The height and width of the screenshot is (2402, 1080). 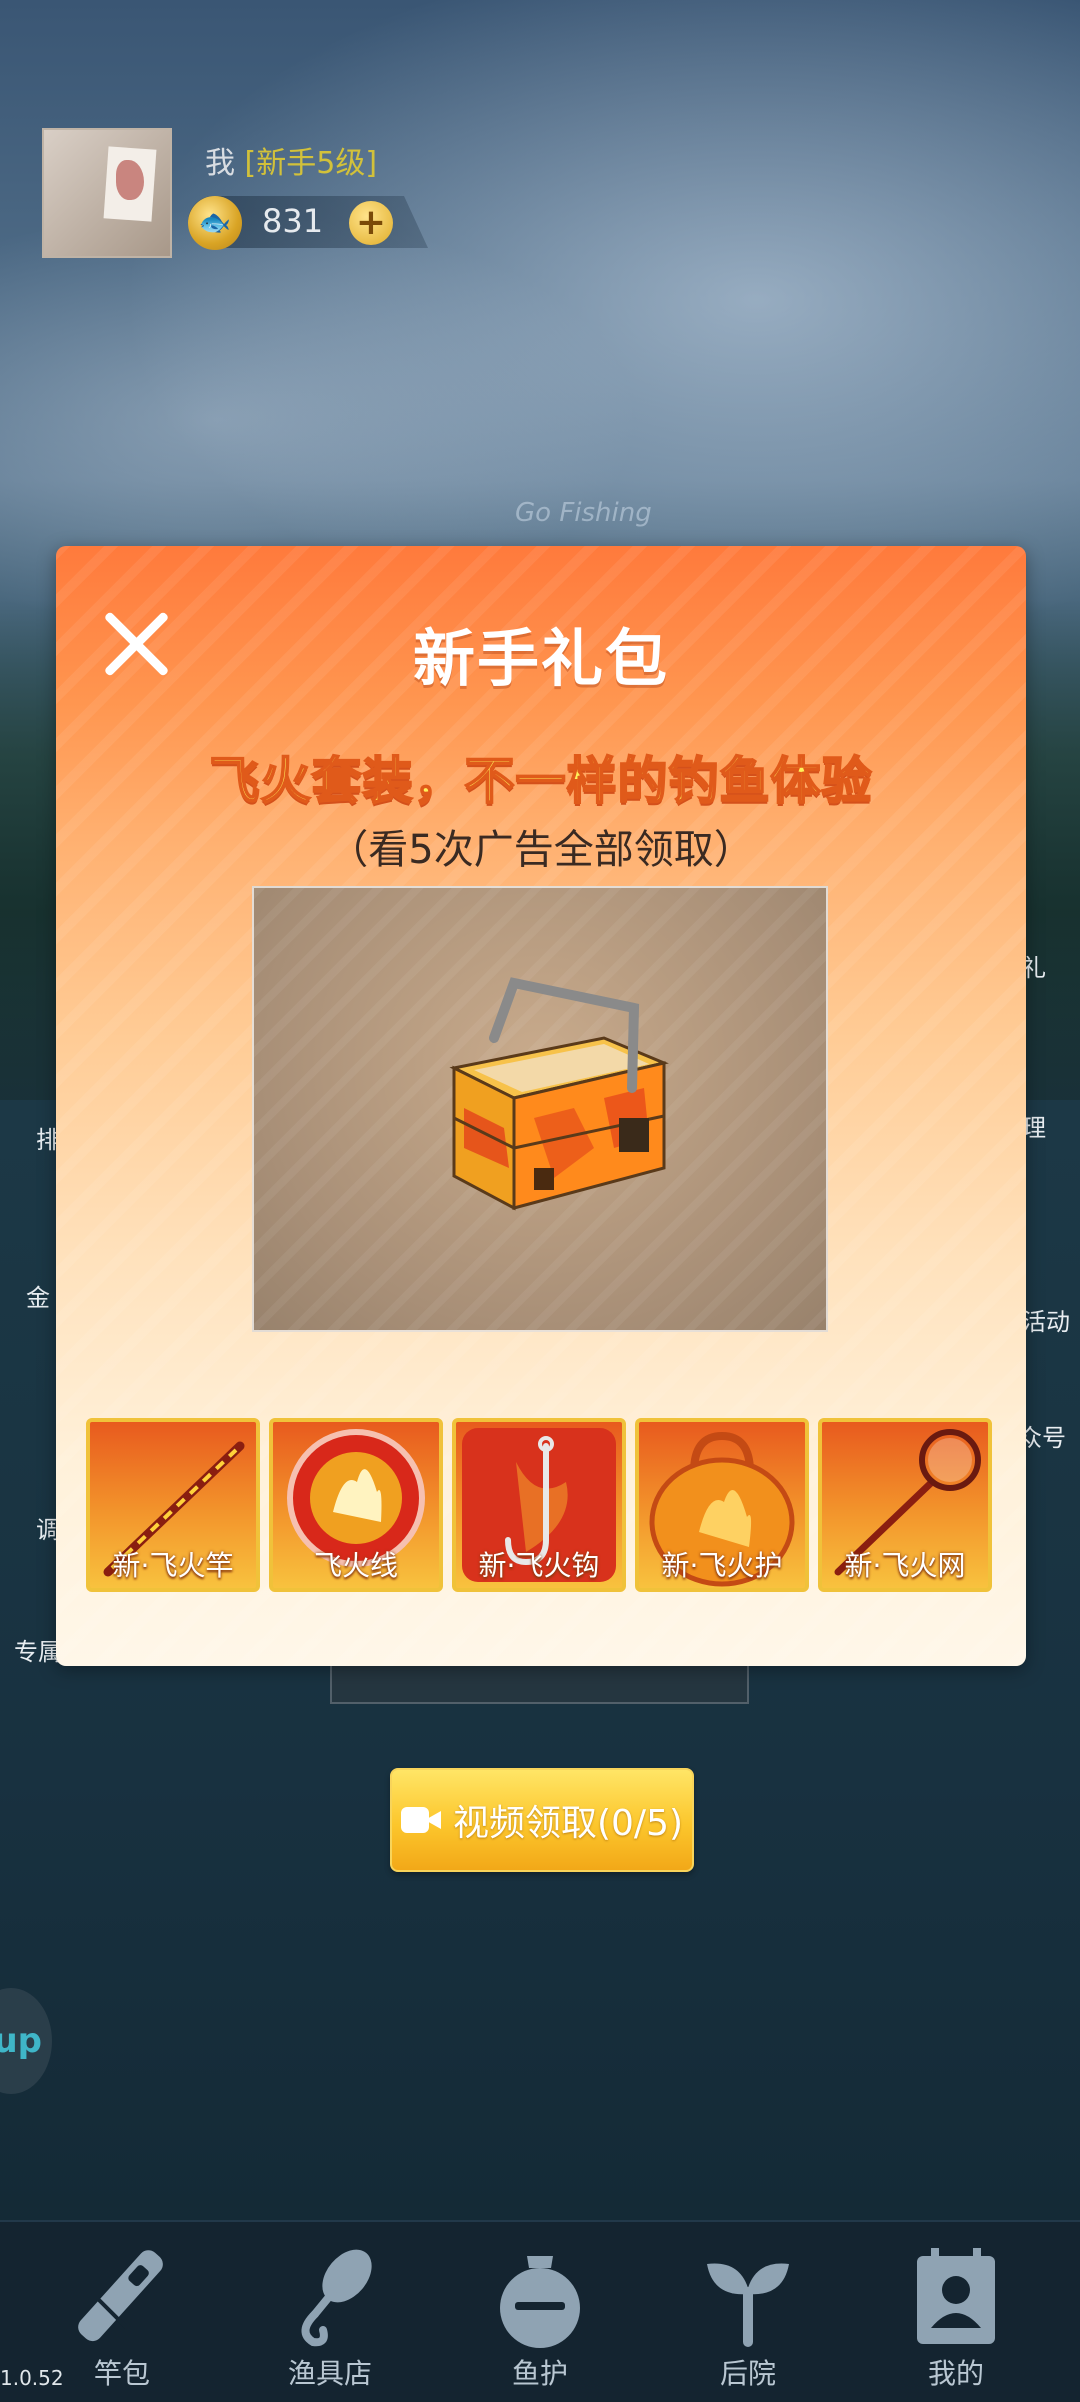 I want to click on tackle-box-icon, so click(x=559, y=1094).